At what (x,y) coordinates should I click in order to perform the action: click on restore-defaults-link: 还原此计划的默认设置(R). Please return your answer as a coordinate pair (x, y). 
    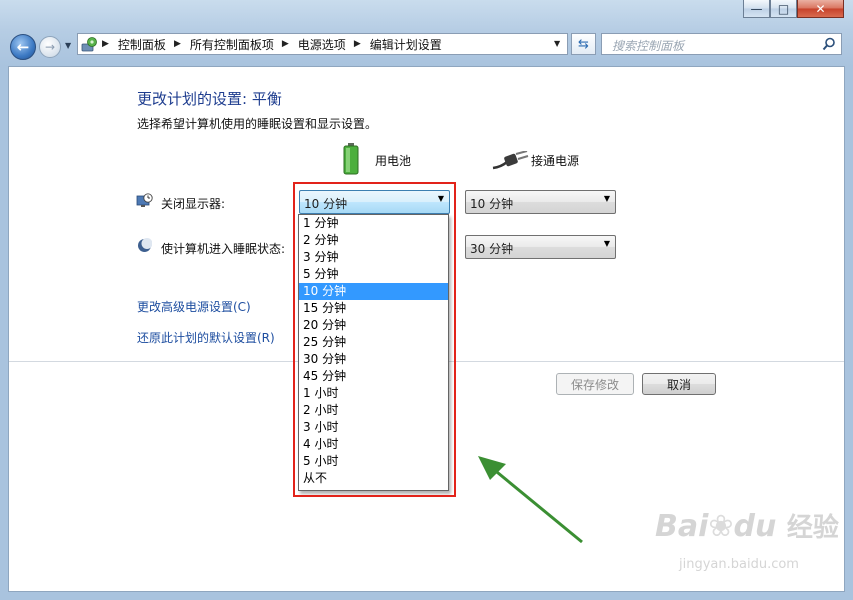
    Looking at the image, I should click on (206, 337).